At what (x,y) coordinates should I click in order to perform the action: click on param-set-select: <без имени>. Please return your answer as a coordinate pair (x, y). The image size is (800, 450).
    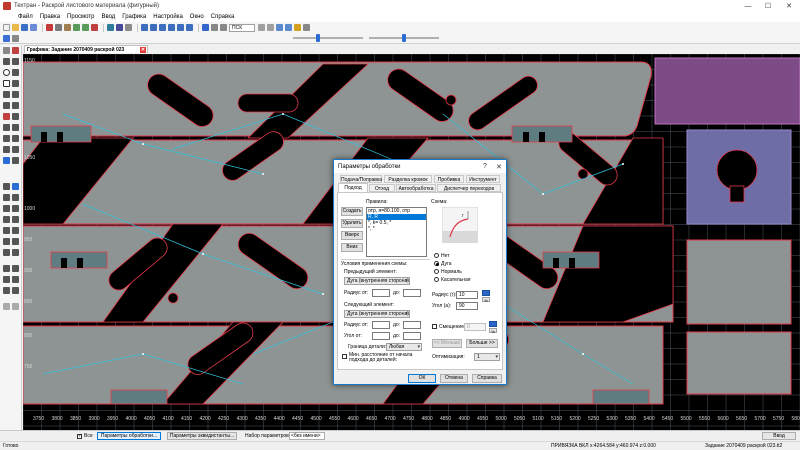
    Looking at the image, I should click on (307, 436).